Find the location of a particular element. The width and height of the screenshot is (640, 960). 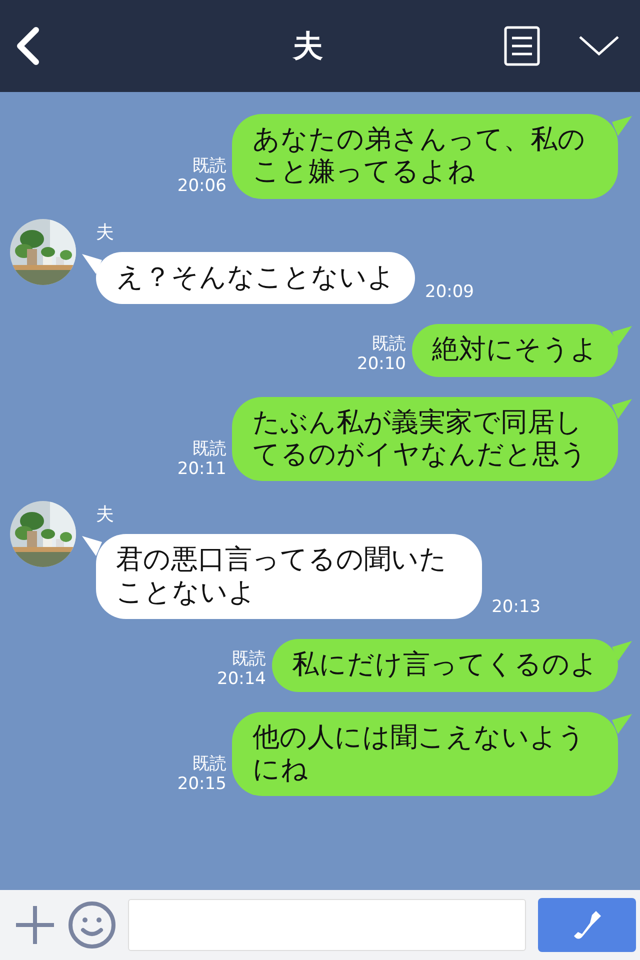

message-bubble: あなたの弟さんって、私のこと嫌ってるよね is located at coordinates (425, 156).